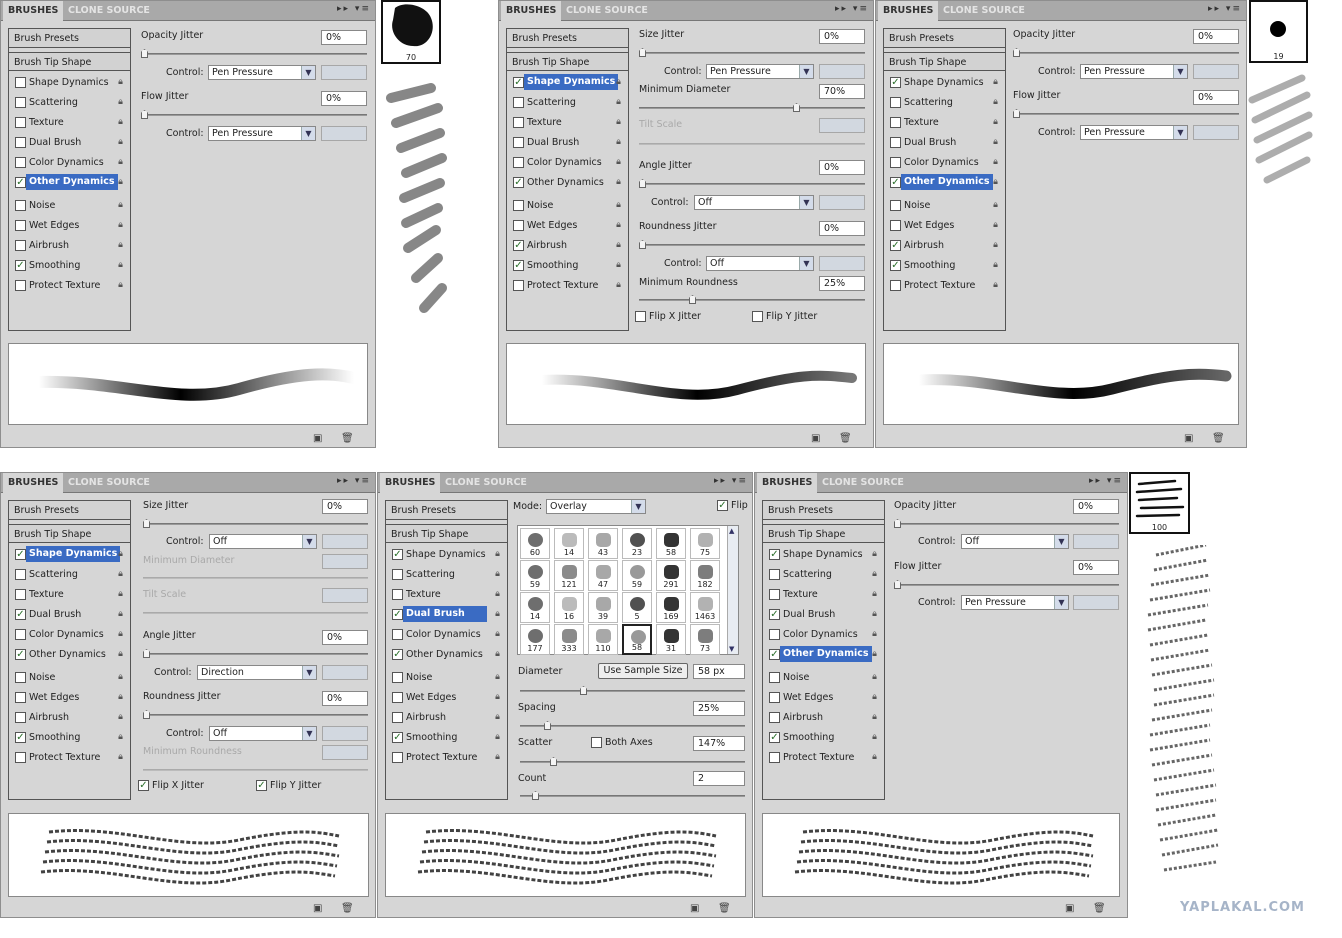 The width and height of the screenshot is (1342, 938). What do you see at coordinates (344, 37) in the screenshot?
I see `opacity-jitter-field: 0%` at bounding box center [344, 37].